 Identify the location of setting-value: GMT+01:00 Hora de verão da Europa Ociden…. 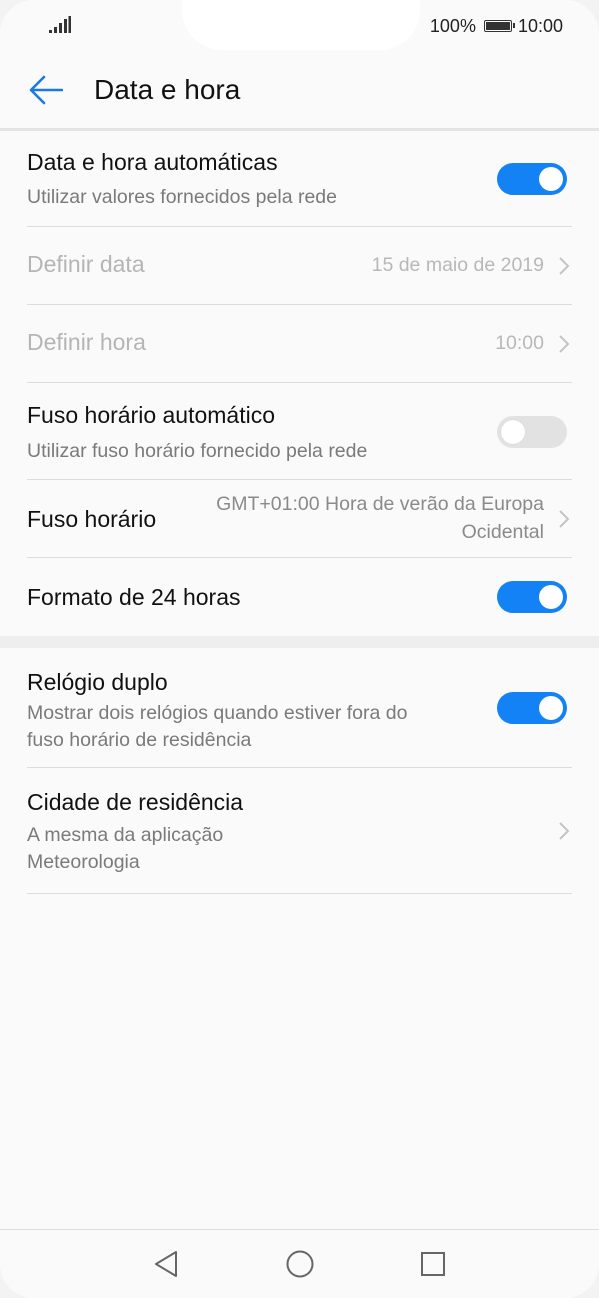
(380, 518).